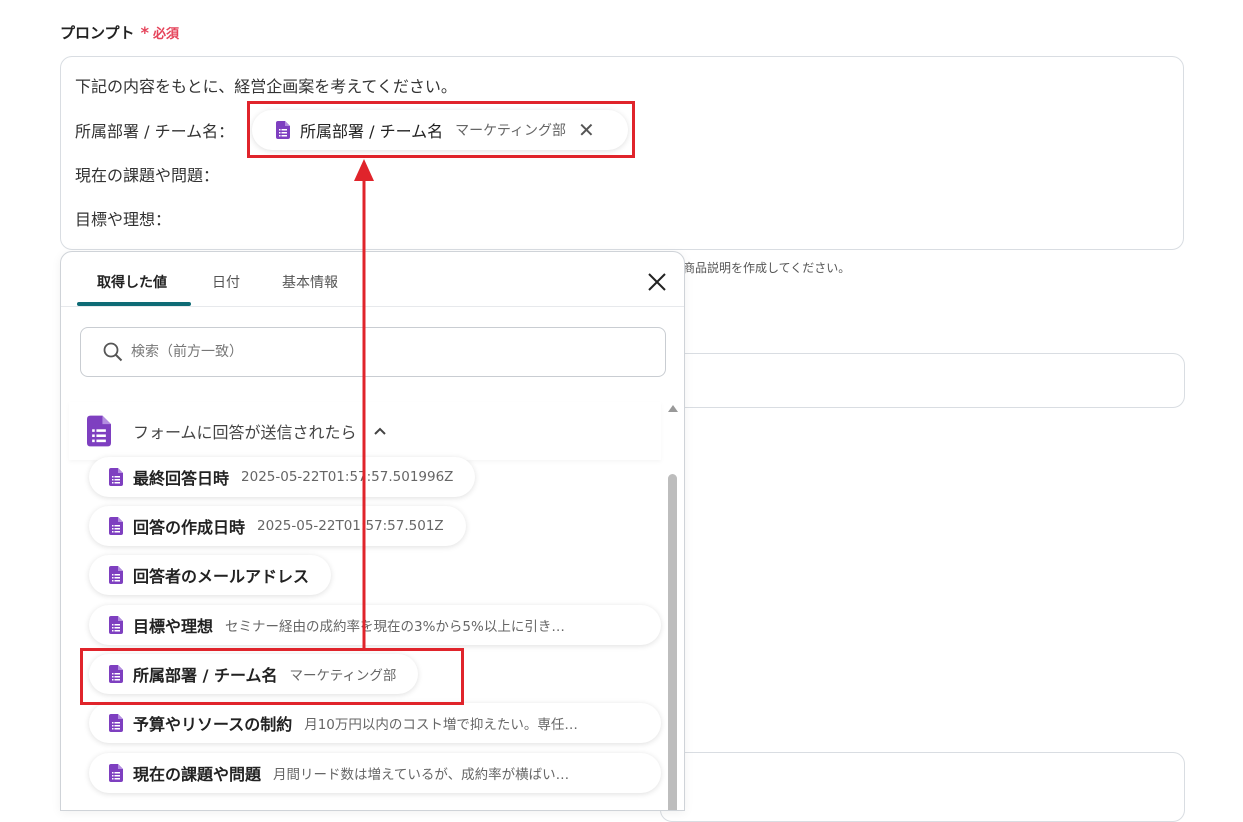  I want to click on variable-item-email: 回答者のメールアドレス, so click(210, 575).